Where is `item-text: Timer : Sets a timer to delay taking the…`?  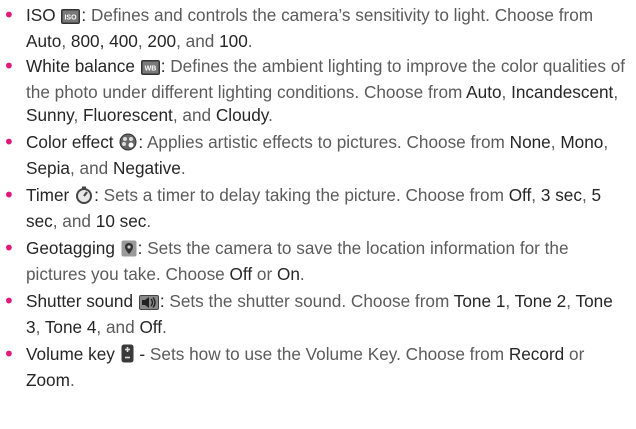
item-text: Timer : Sets a timer to delay taking the… is located at coordinates (328, 208).